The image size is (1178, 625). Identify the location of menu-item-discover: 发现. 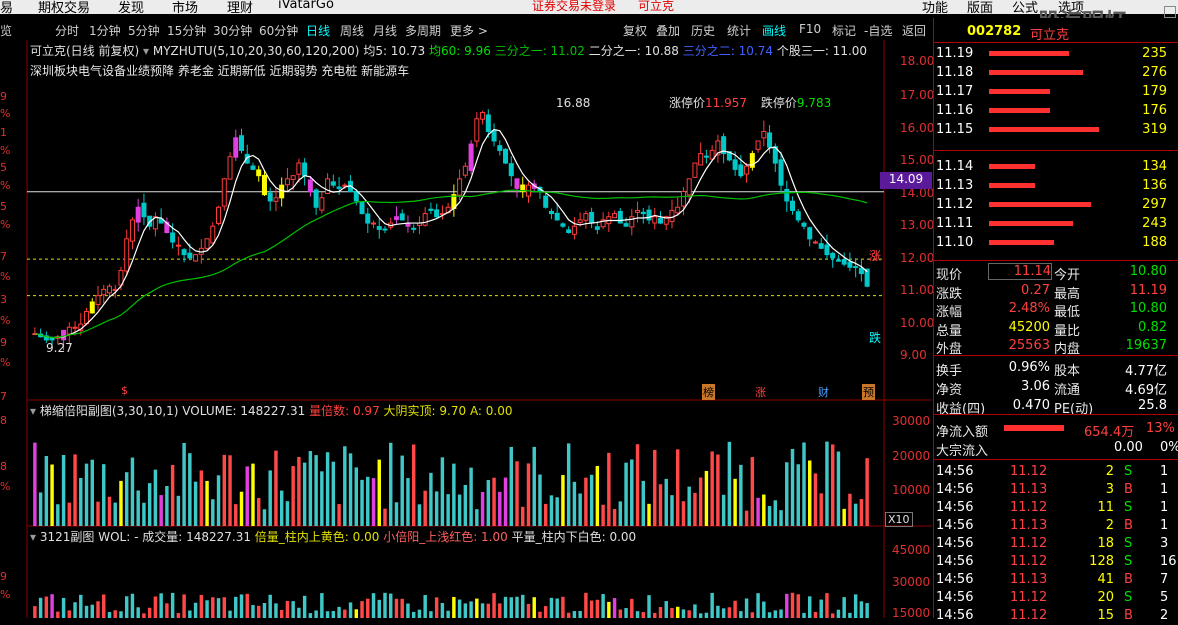
(131, 7).